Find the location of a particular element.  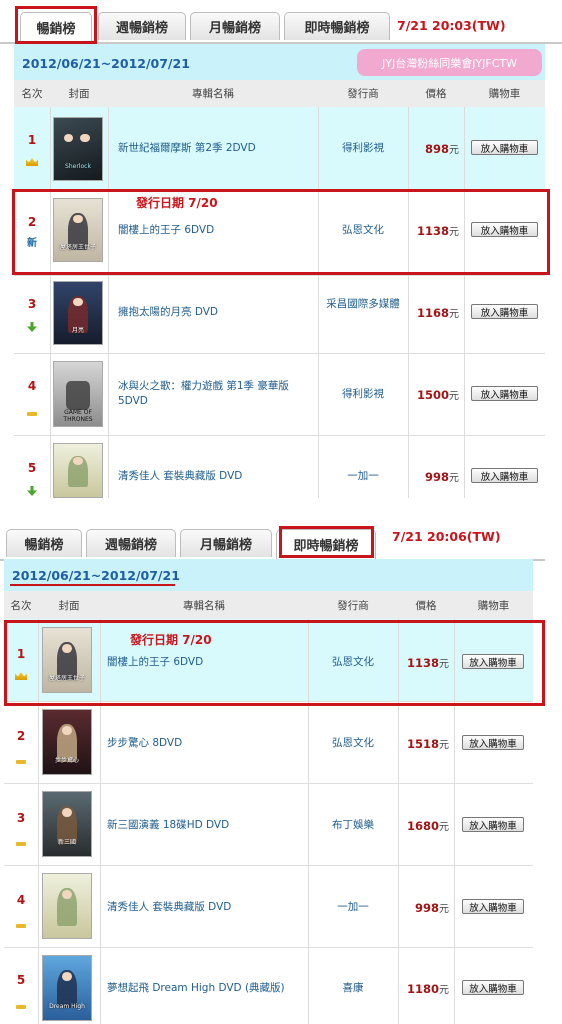

price: 1500元 is located at coordinates (437, 395).